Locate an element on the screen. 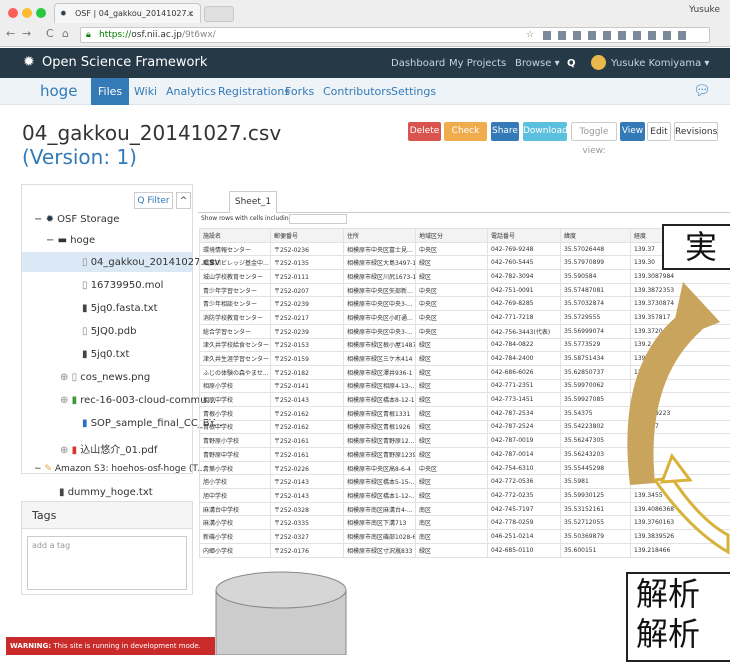 The width and height of the screenshot is (730, 662). table-cell: 内郷小学校 is located at coordinates (235, 550).